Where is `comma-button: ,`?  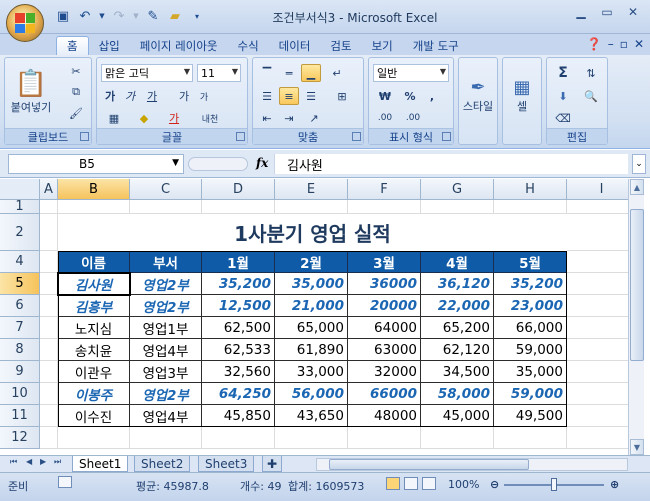
comma-button: , is located at coordinates (432, 96).